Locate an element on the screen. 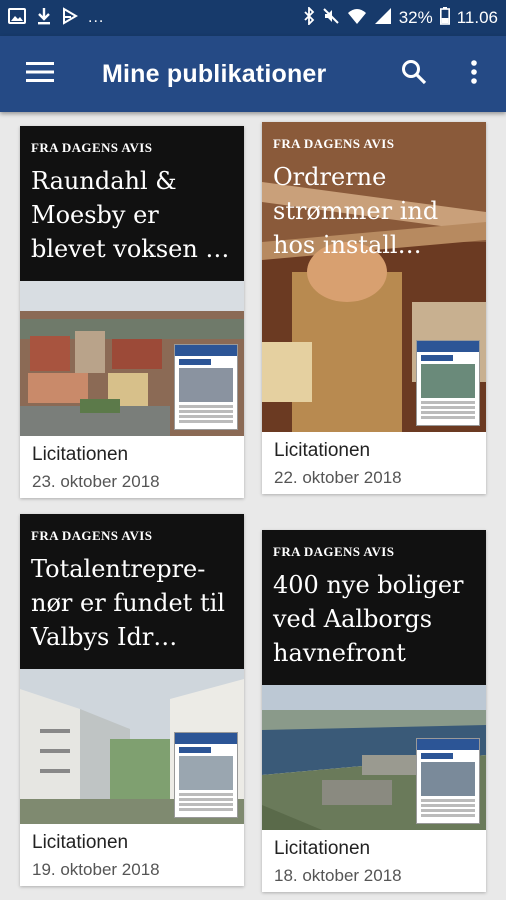 Image resolution: width=506 pixels, height=900 pixels. media-notification-icon is located at coordinates (70, 18).